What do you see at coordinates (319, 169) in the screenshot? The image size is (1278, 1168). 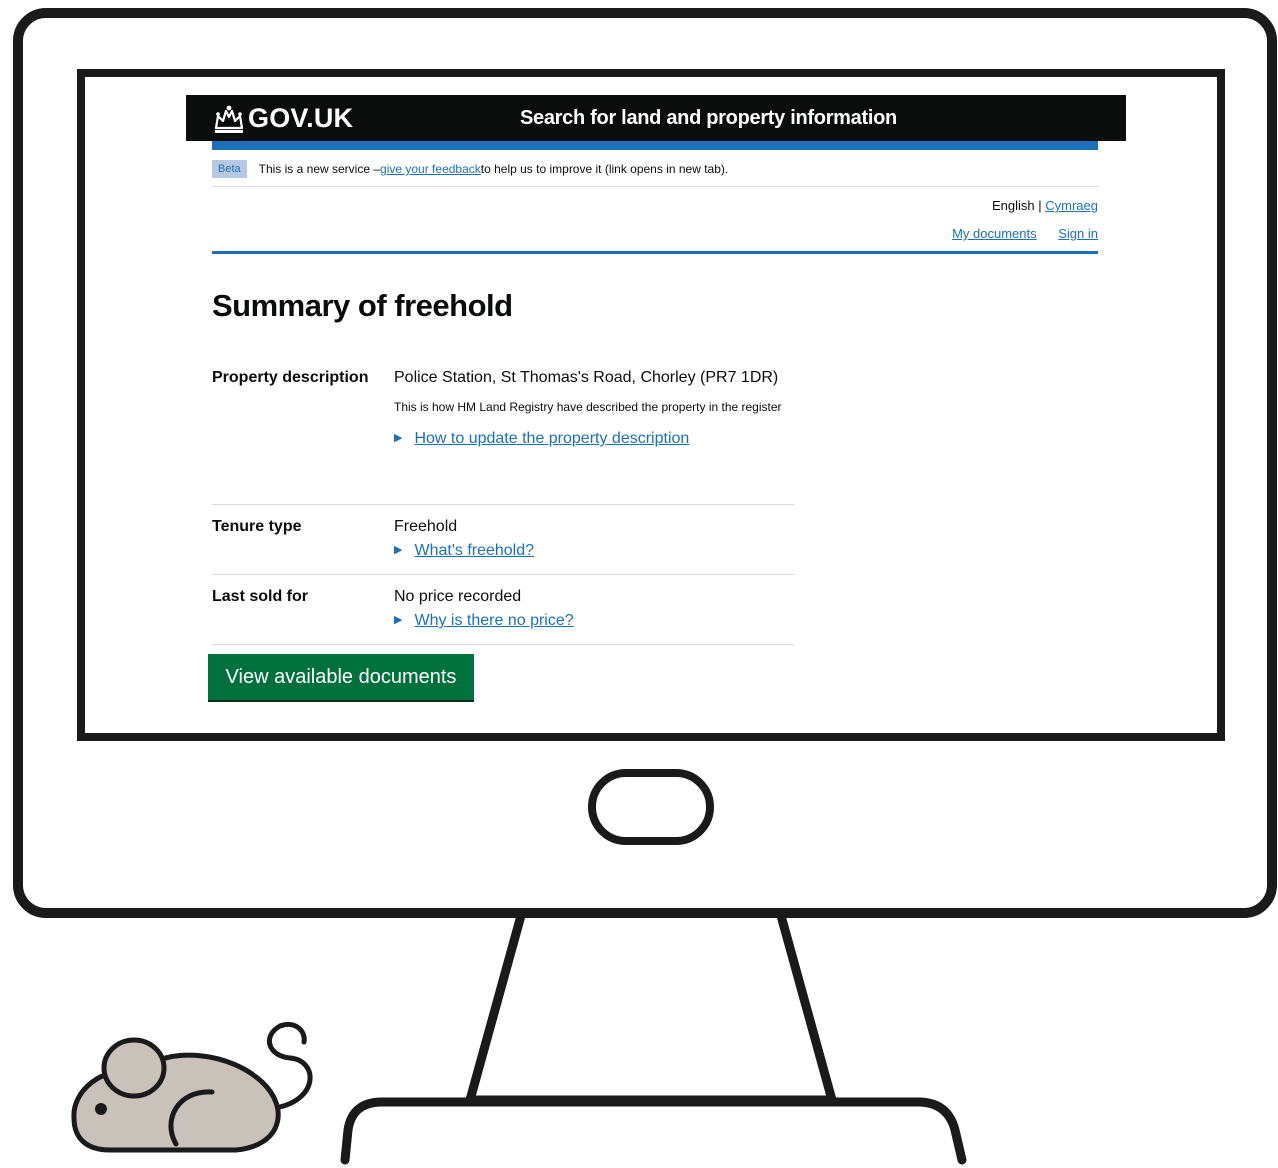 I see `beta-text-before: This is a new service –` at bounding box center [319, 169].